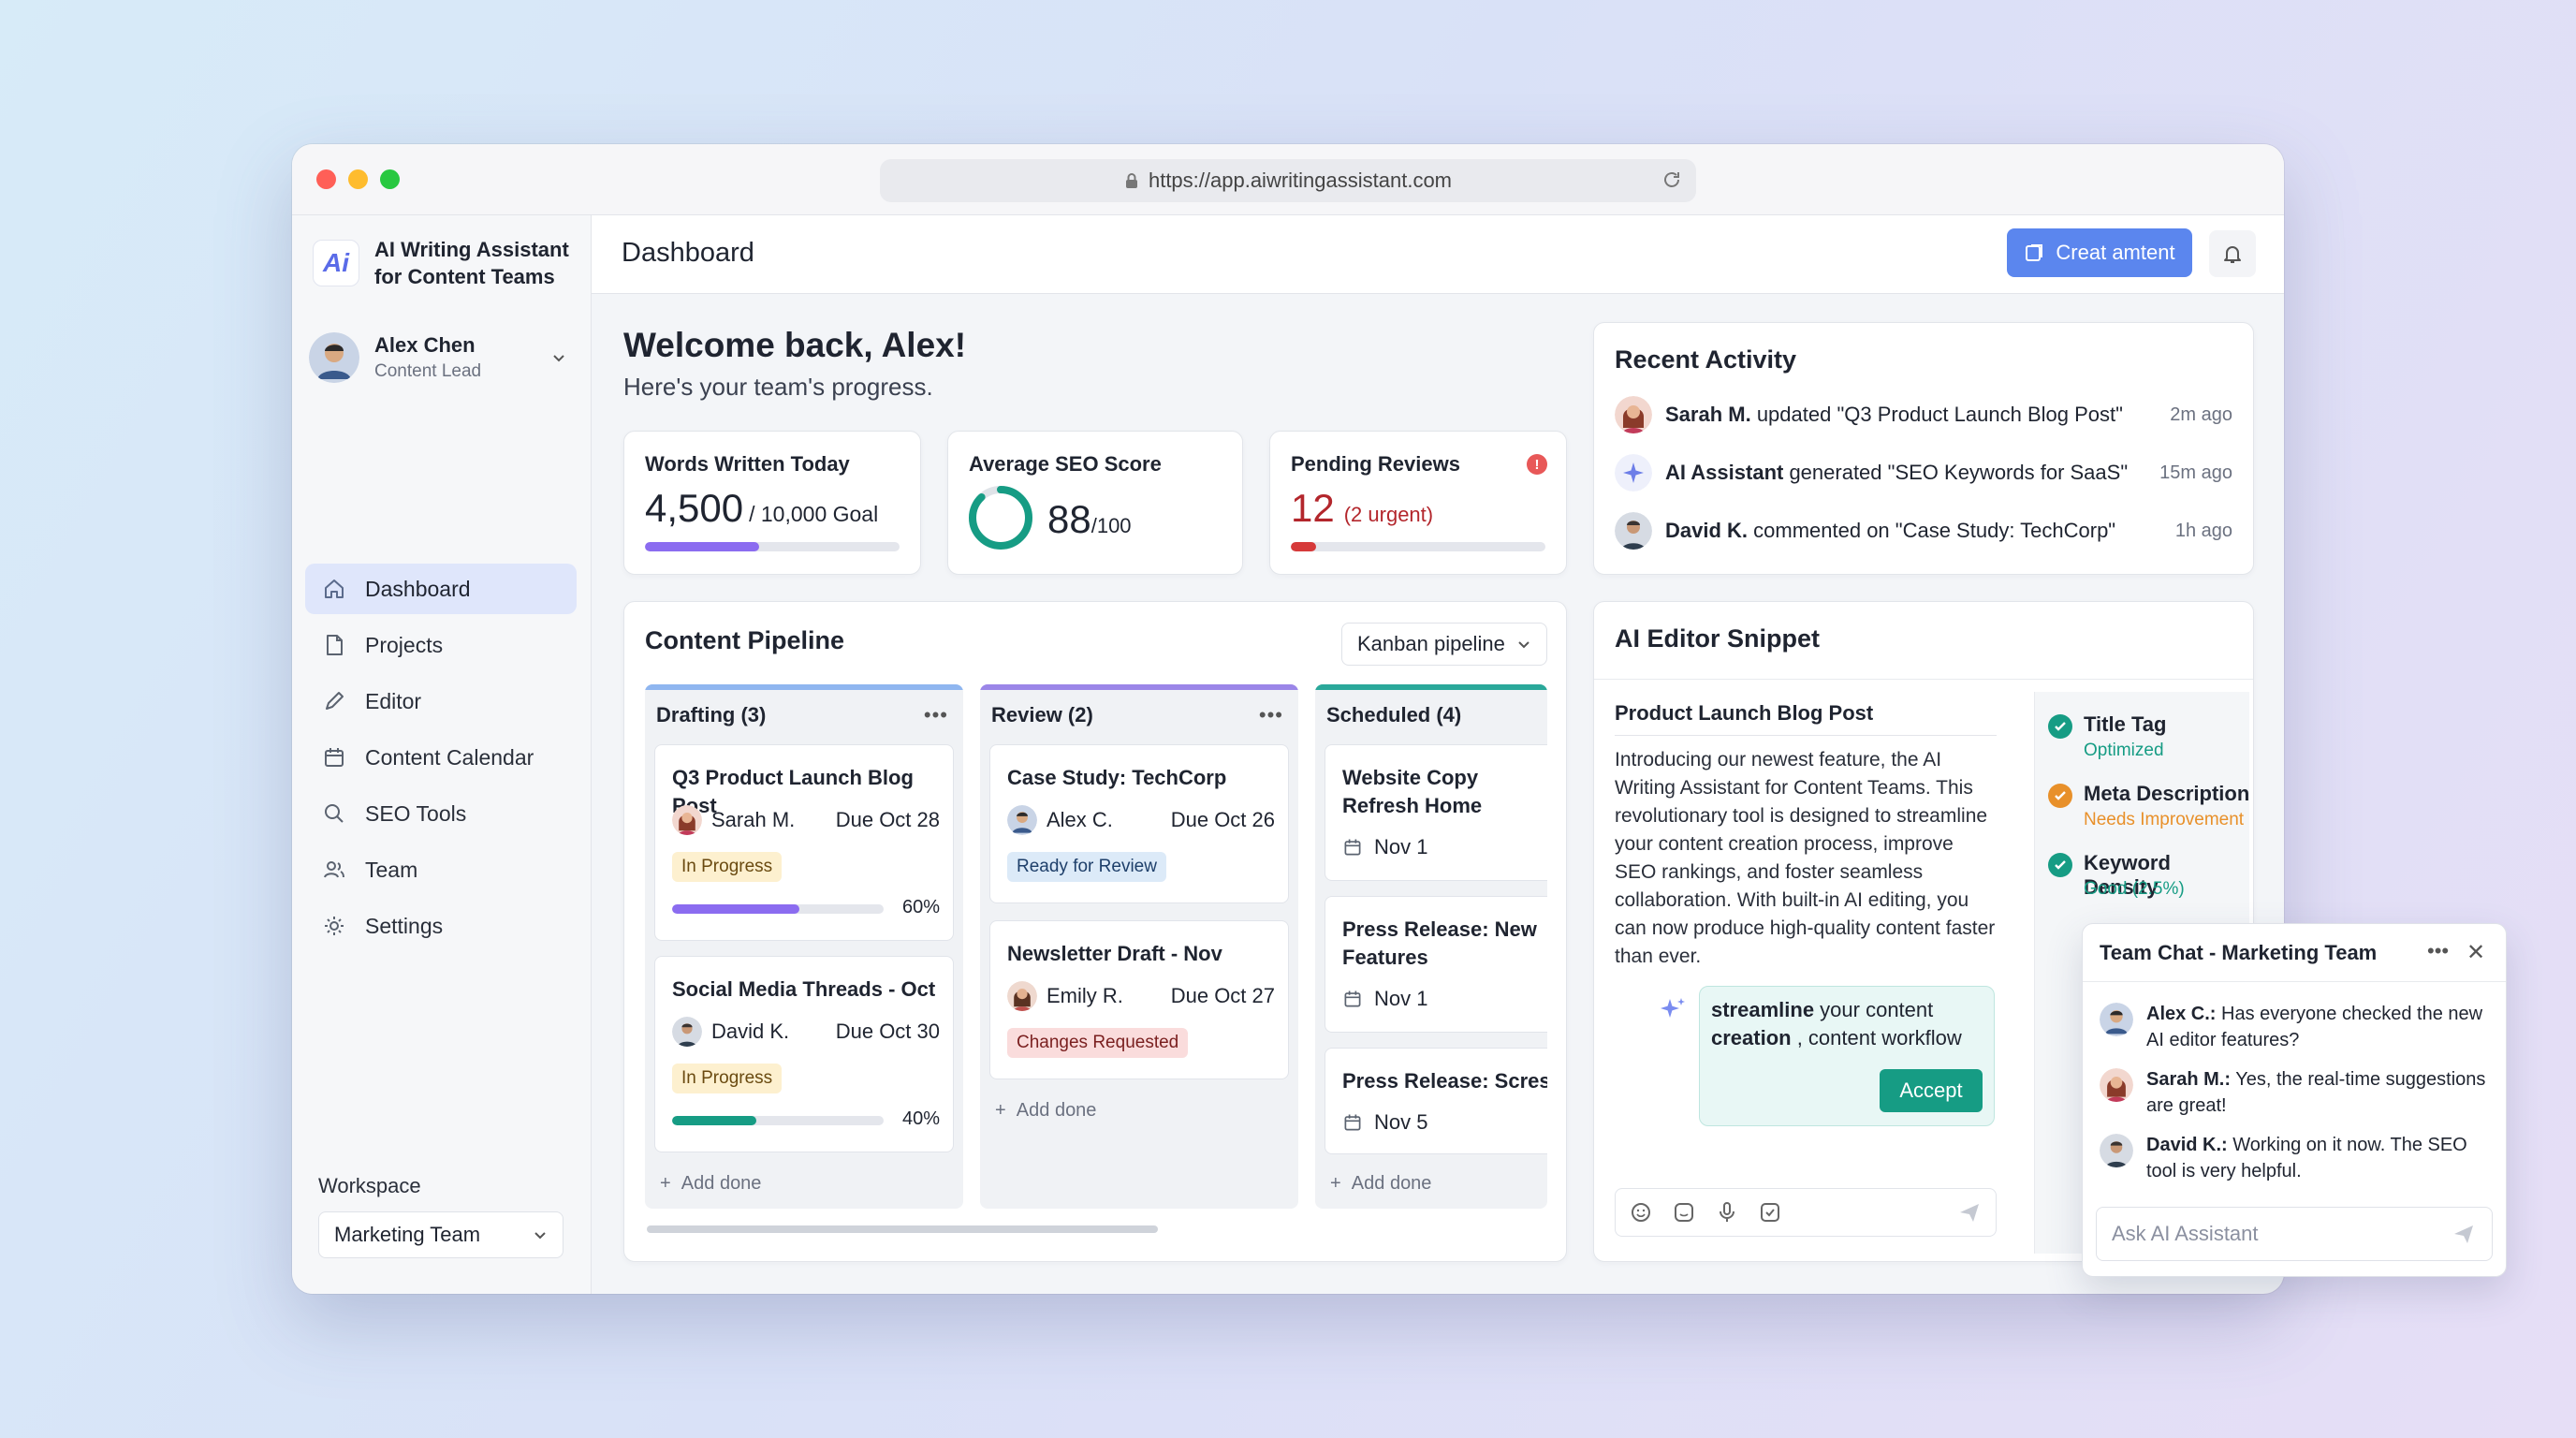 The height and width of the screenshot is (1438, 2576). Describe the element at coordinates (416, 813) in the screenshot. I see `sidebar-item-label: SEO Tools` at that location.